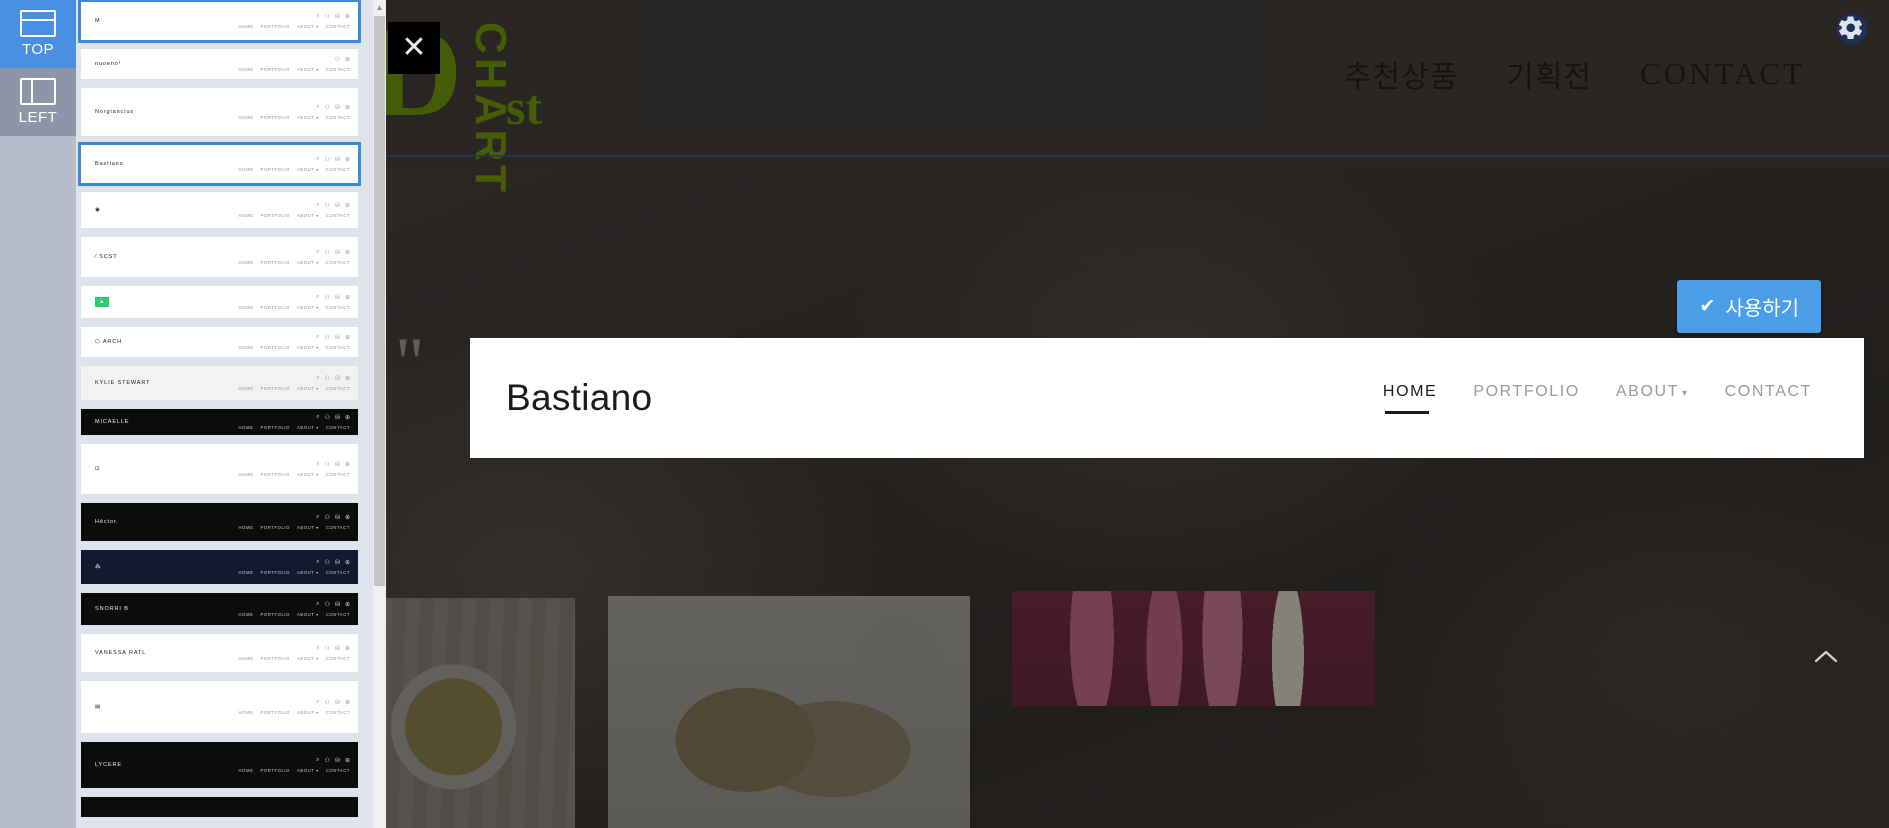 The width and height of the screenshot is (1889, 828). What do you see at coordinates (219, 567) in the screenshot?
I see `thumbnail-item: ⁂ ⌕ ⚇ ⛁ ⊕ HOME PORTFOLIO ABOUT ▾ CONTACT` at bounding box center [219, 567].